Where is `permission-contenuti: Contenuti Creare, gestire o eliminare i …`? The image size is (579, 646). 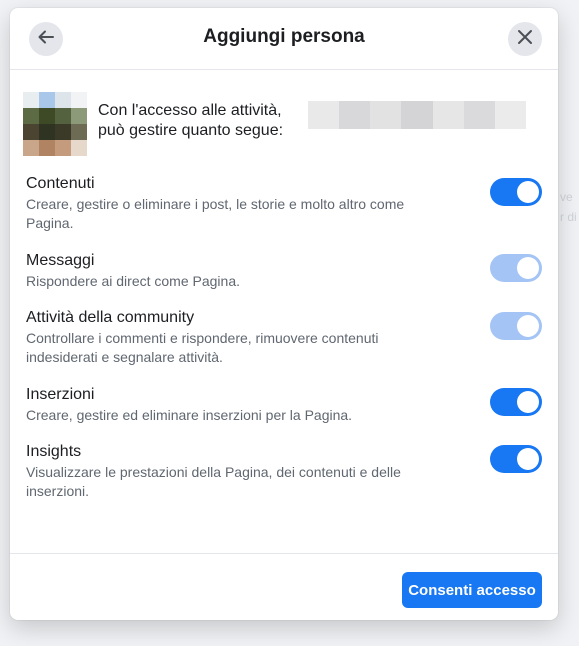
permission-contenuti: Contenuti Creare, gestire o eliminare i … is located at coordinates (284, 203).